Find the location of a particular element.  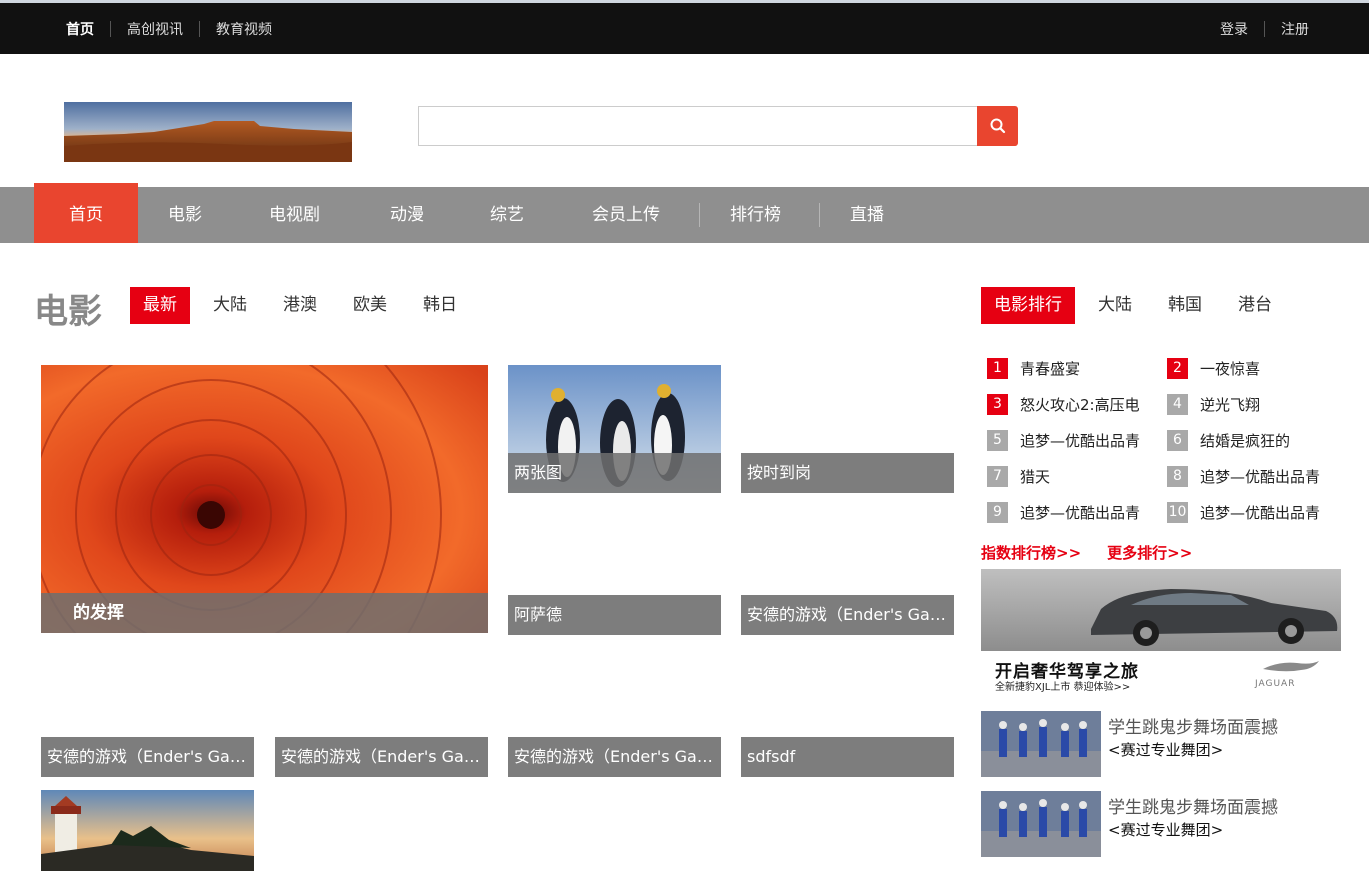

top-nav-education: 教育视频 is located at coordinates (244, 29).